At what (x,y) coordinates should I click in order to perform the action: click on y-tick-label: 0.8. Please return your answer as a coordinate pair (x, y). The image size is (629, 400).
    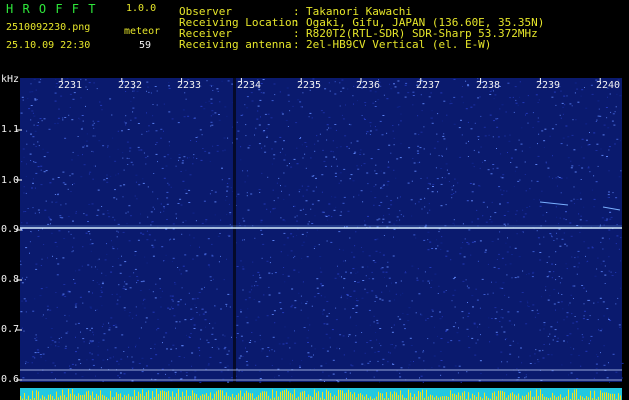
    Looking at the image, I should click on (10, 279).